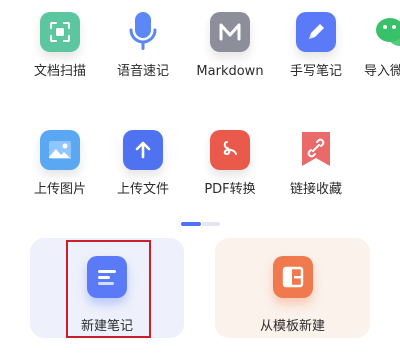 Image resolution: width=400 pixels, height=355 pixels. What do you see at coordinates (143, 32) in the screenshot?
I see `microphone-icon` at bounding box center [143, 32].